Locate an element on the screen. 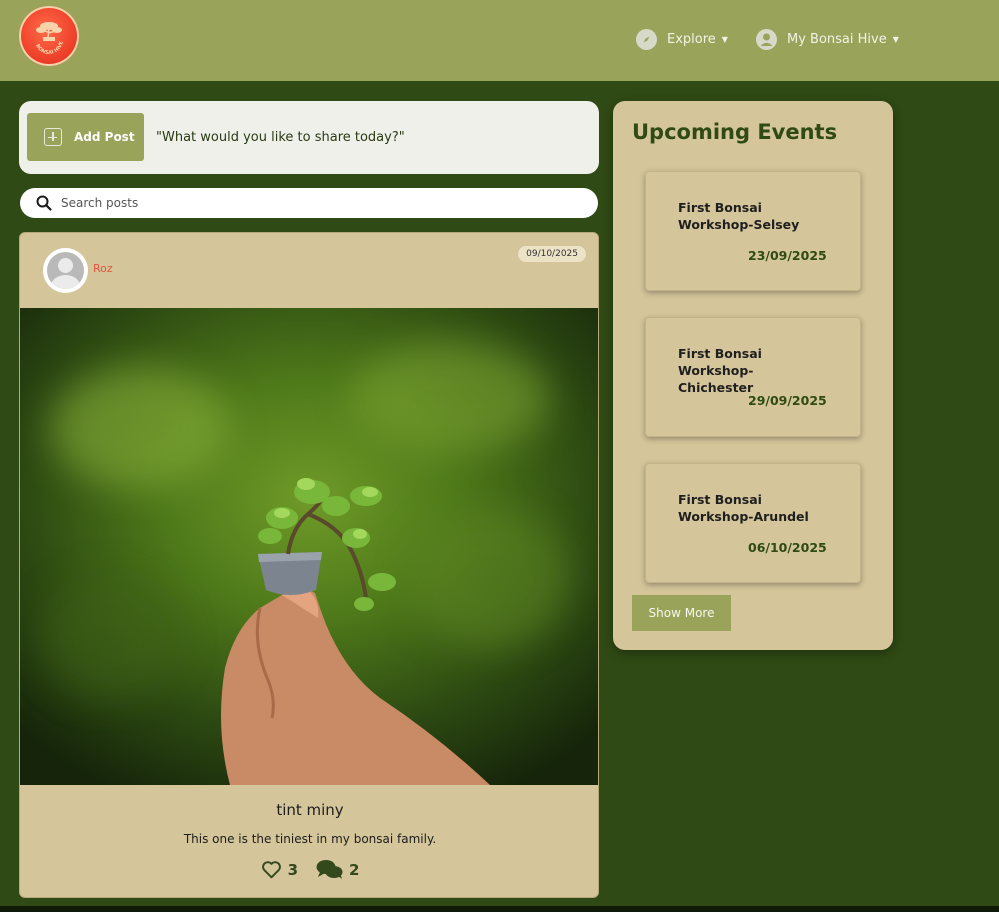 The image size is (999, 912). post-author: Roz is located at coordinates (103, 268).